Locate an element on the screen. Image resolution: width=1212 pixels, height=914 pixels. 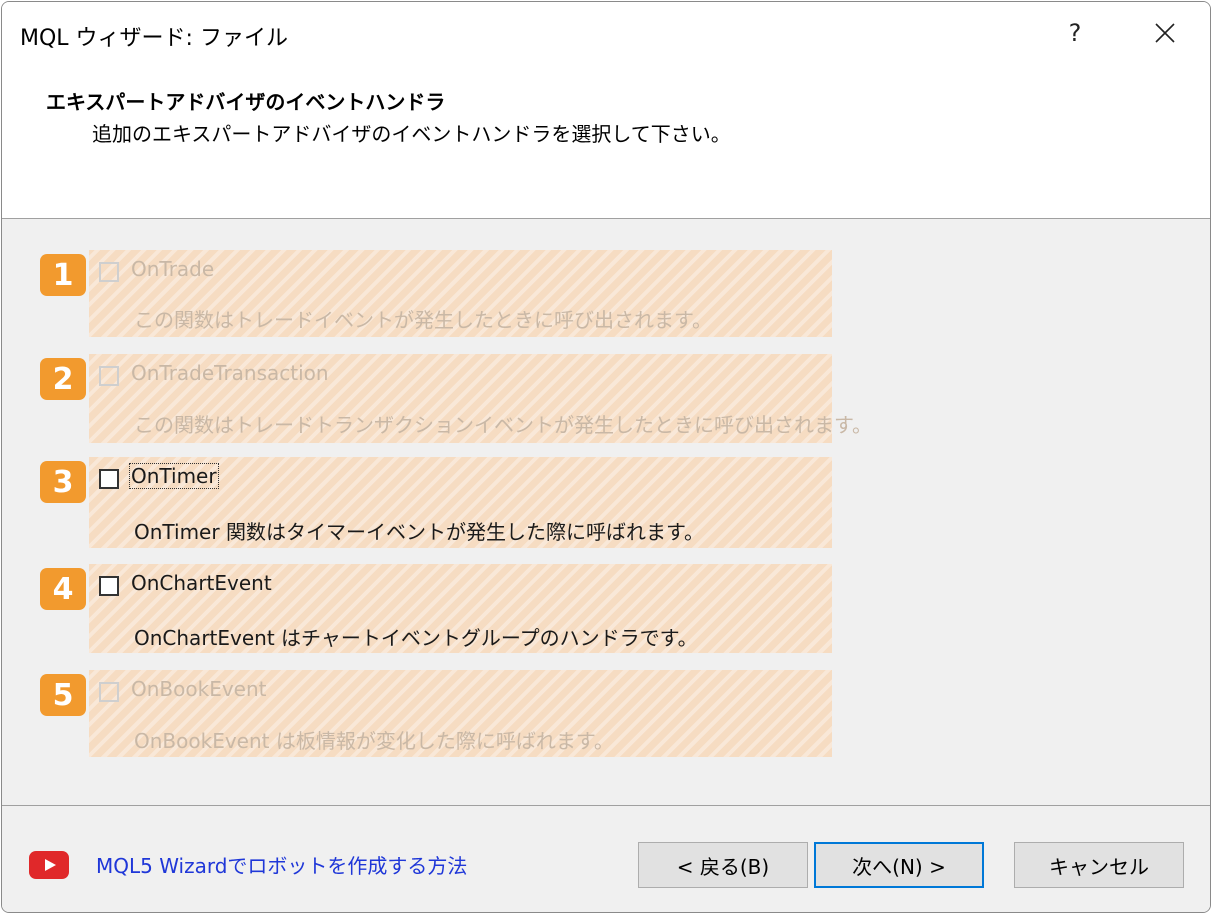
step-badge: 2 is located at coordinates (63, 379).